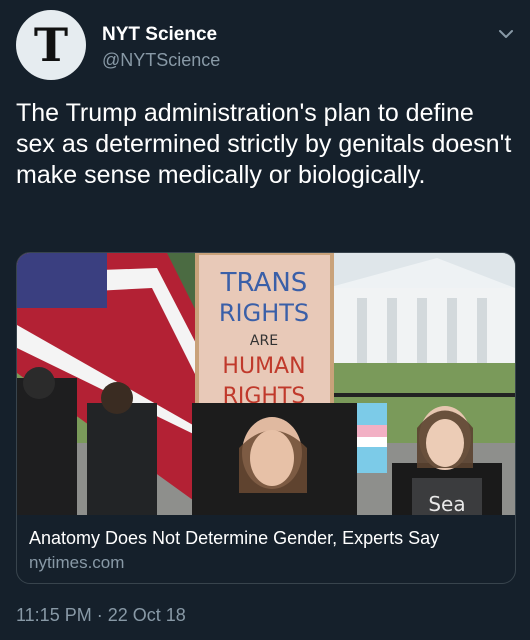 This screenshot has width=530, height=640. Describe the element at coordinates (264, 341) in the screenshot. I see `sign-text-line: ARE` at that location.